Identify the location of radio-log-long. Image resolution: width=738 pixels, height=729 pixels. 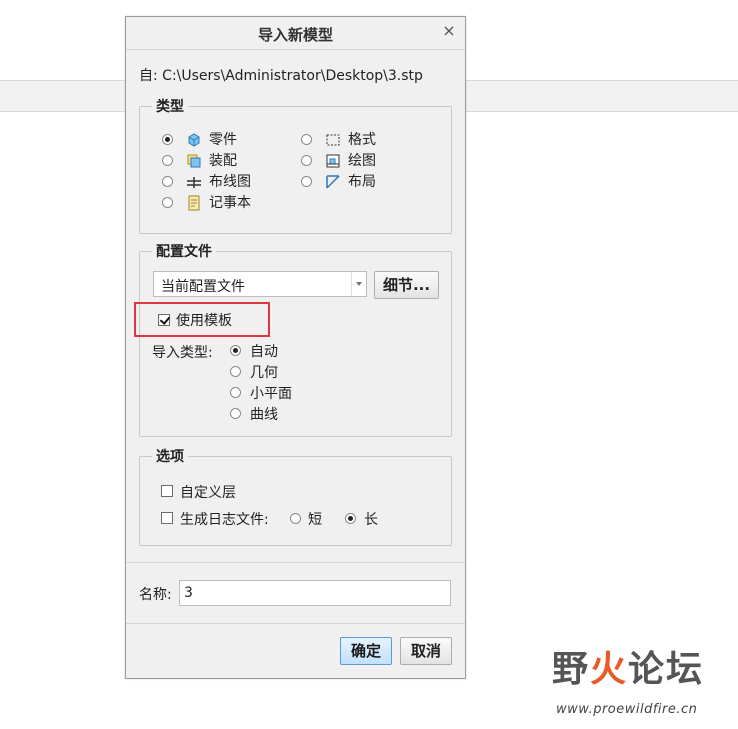
(350, 518).